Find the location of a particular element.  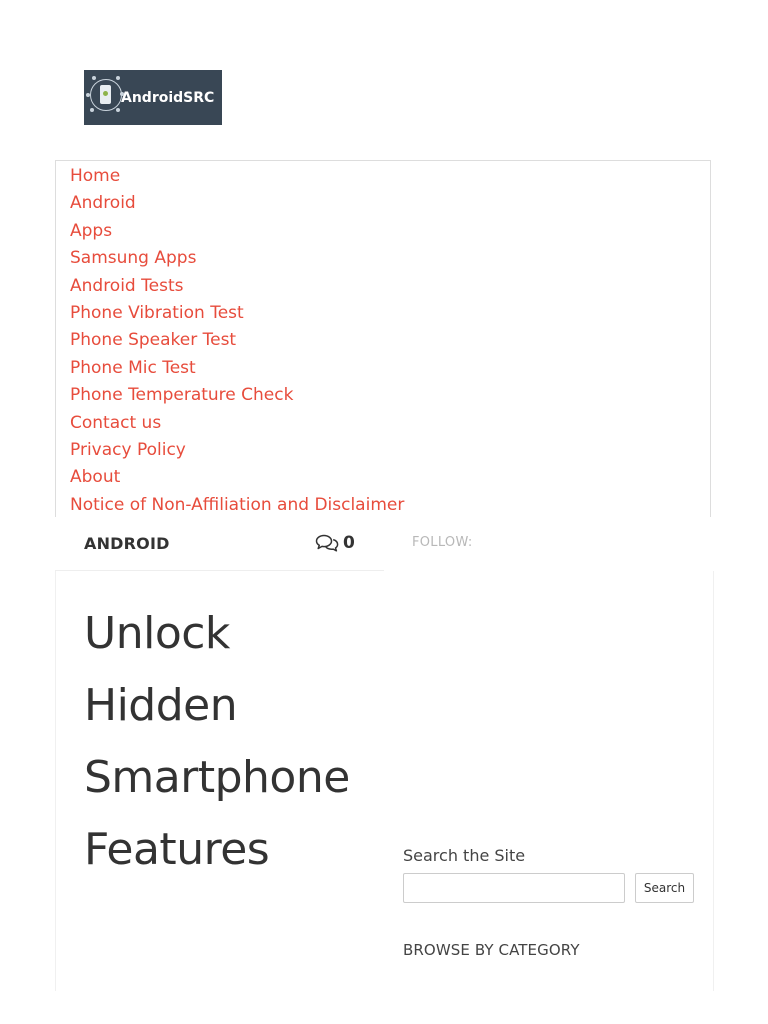

comments-link: 0 is located at coordinates (335, 543).